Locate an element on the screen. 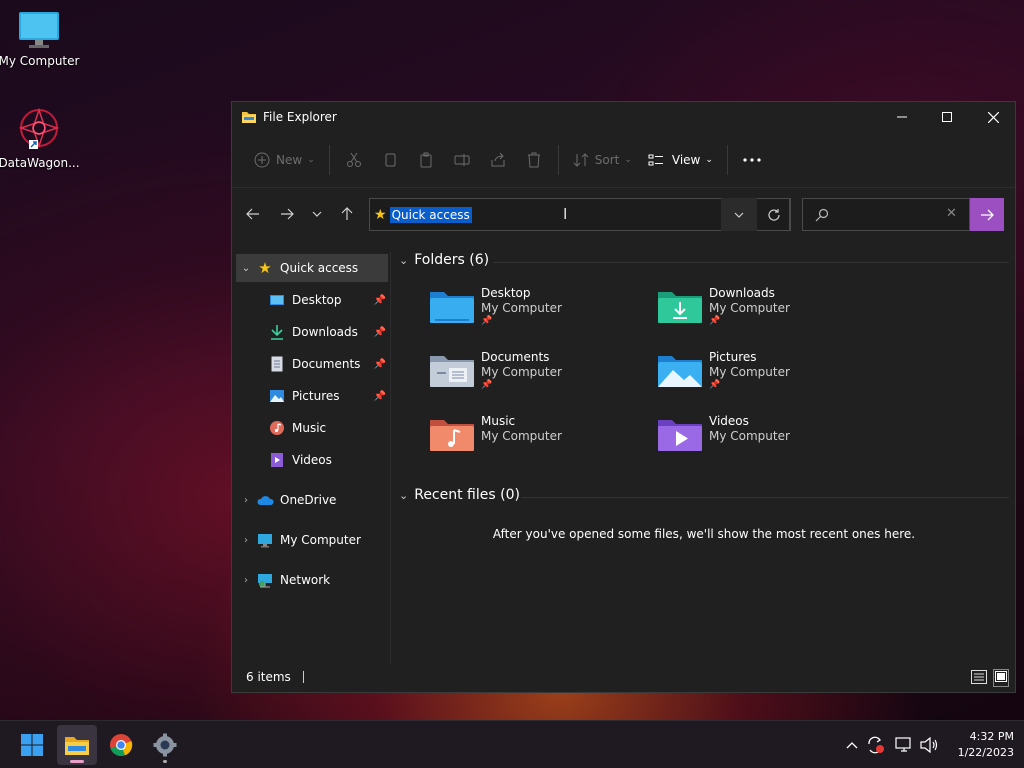 Image resolution: width=1024 pixels, height=768 pixels. clear-search-icon: ✕ is located at coordinates (951, 213).